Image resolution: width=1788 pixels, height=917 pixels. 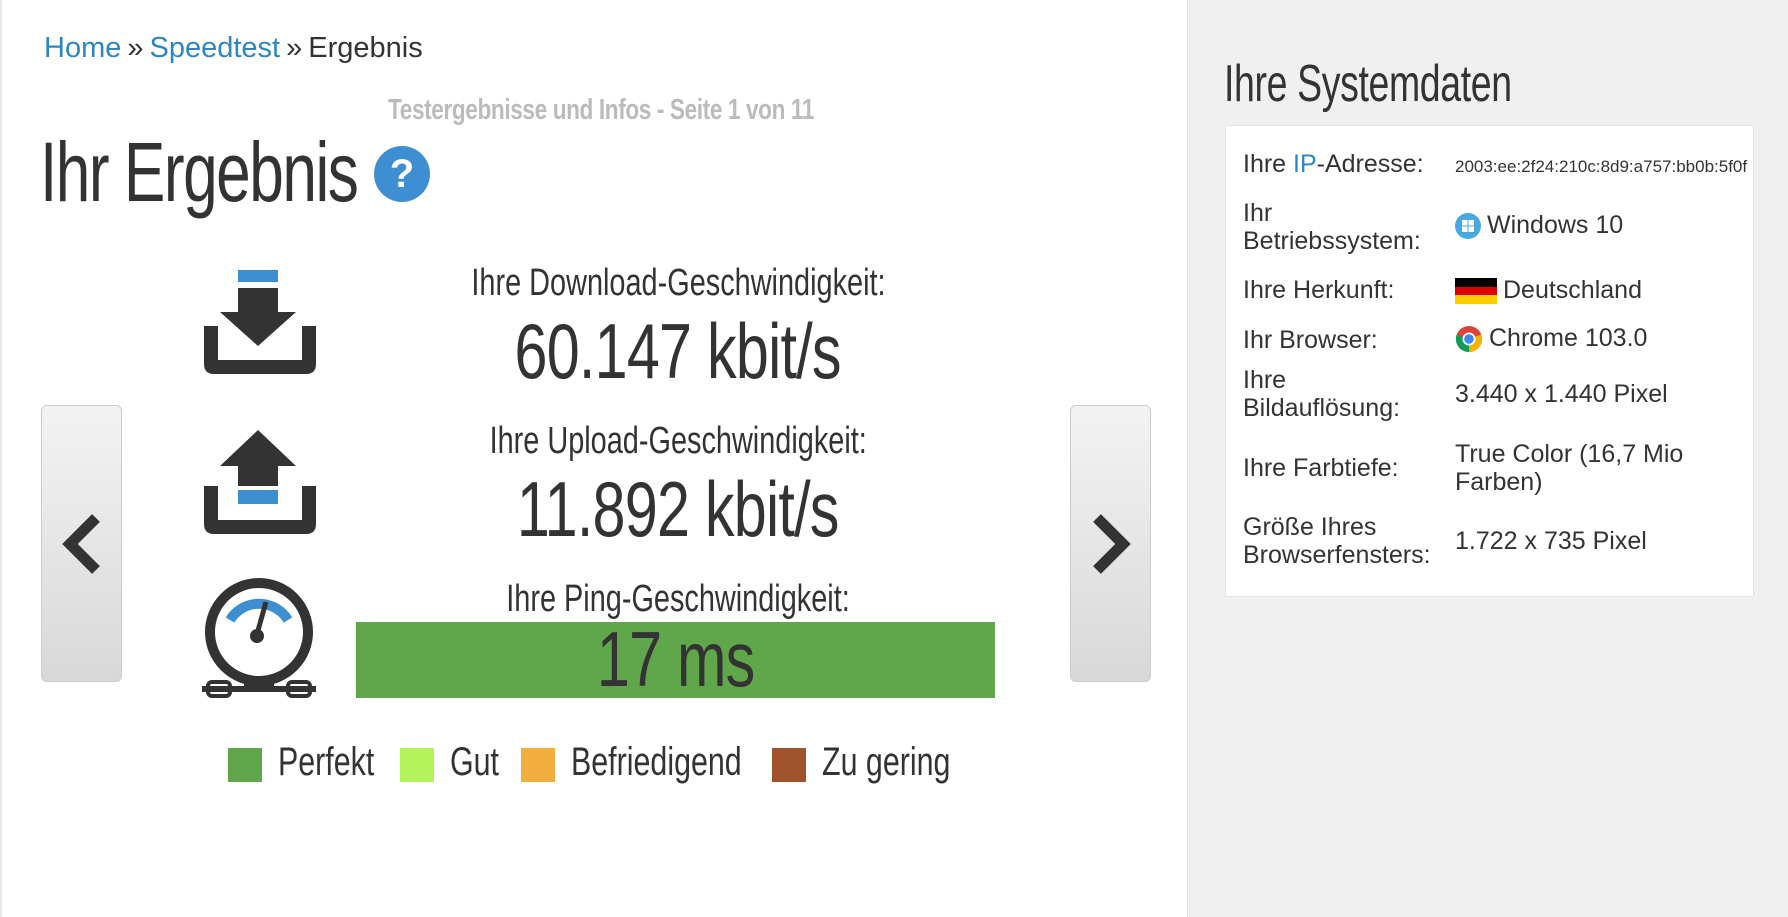 I want to click on next-page-button, so click(x=1110, y=543).